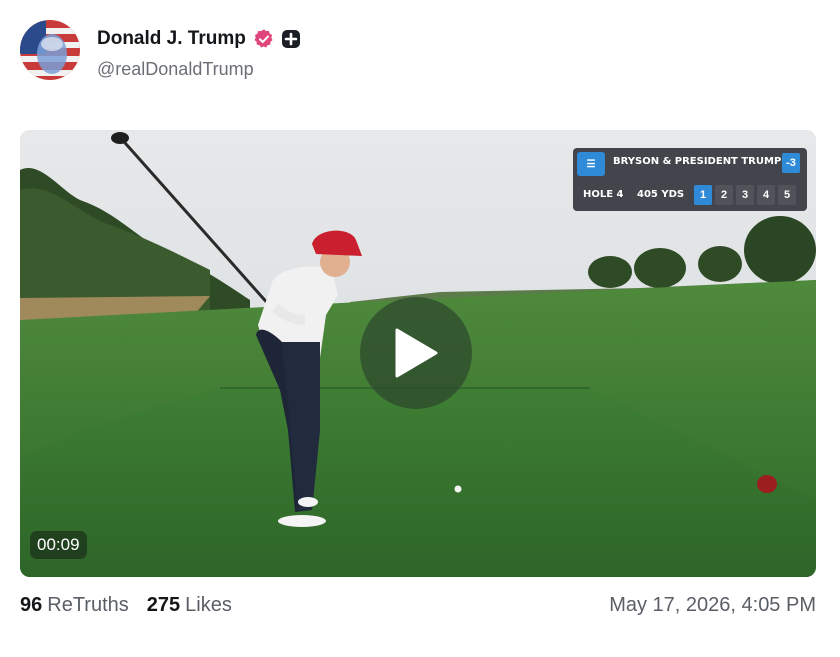  I want to click on scorebug-hole-number: 4, so click(766, 195).